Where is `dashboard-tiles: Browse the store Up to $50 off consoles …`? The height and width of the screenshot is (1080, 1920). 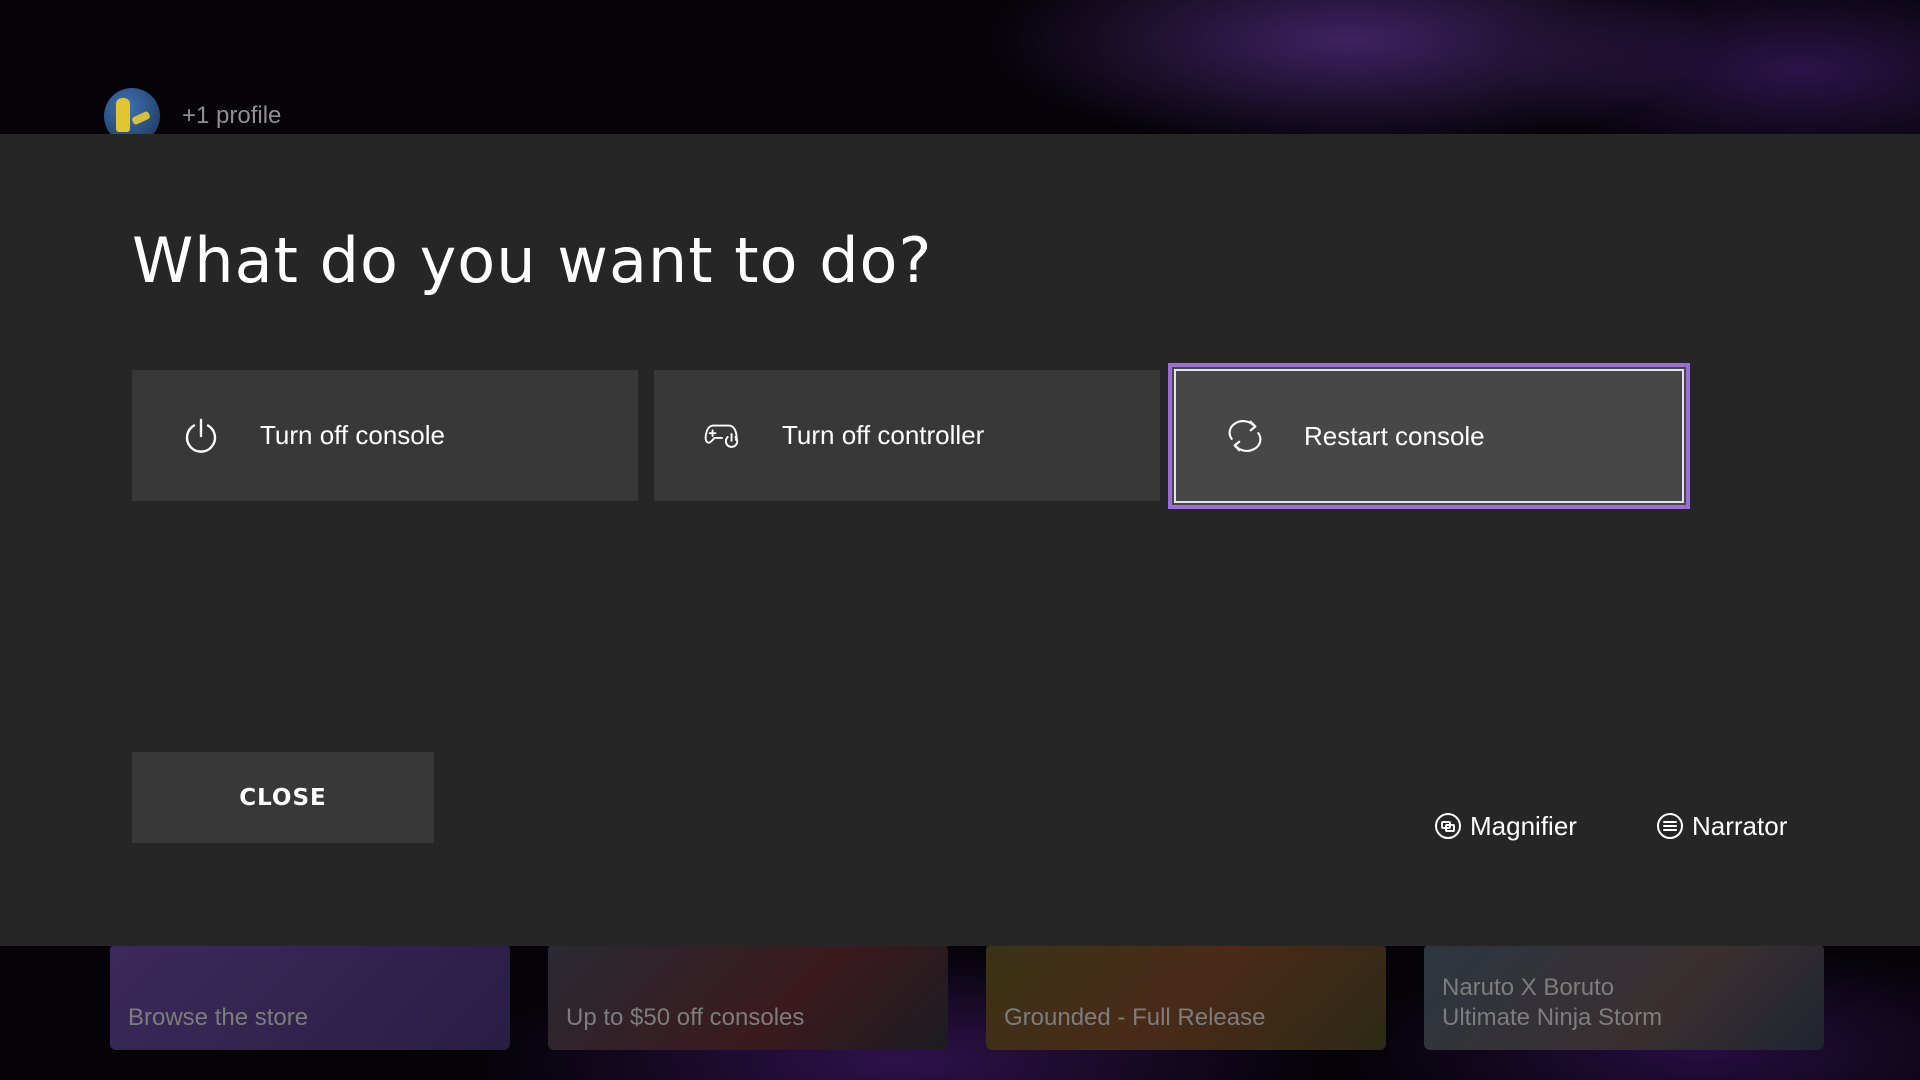
dashboard-tiles: Browse the store Up to $50 off consoles … is located at coordinates (960, 997).